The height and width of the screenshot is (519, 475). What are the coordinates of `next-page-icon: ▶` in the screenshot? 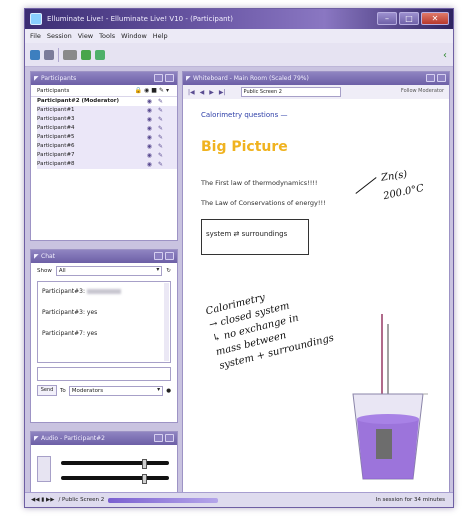 It's located at (211, 92).